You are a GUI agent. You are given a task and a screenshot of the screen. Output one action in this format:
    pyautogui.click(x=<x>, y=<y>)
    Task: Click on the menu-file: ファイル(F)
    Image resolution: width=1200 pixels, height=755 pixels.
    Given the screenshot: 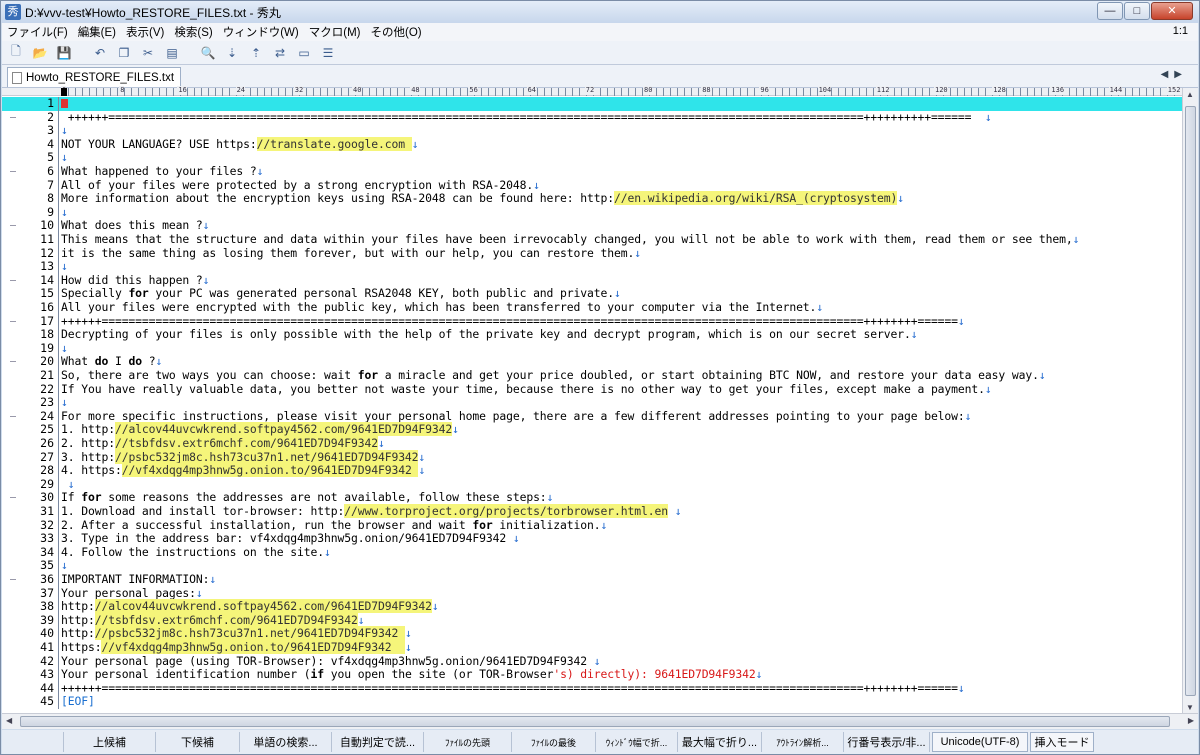 What is the action you would take?
    pyautogui.click(x=37, y=32)
    